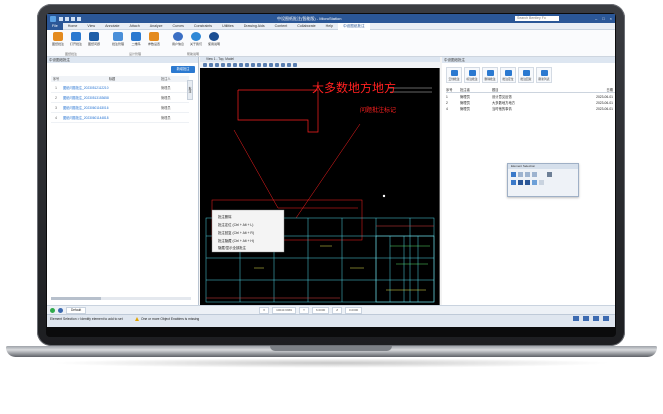  What do you see at coordinates (530, 109) in the screenshot?
I see `table-row: 4 管理员 当时他的事情 2023-06-01` at bounding box center [530, 109].